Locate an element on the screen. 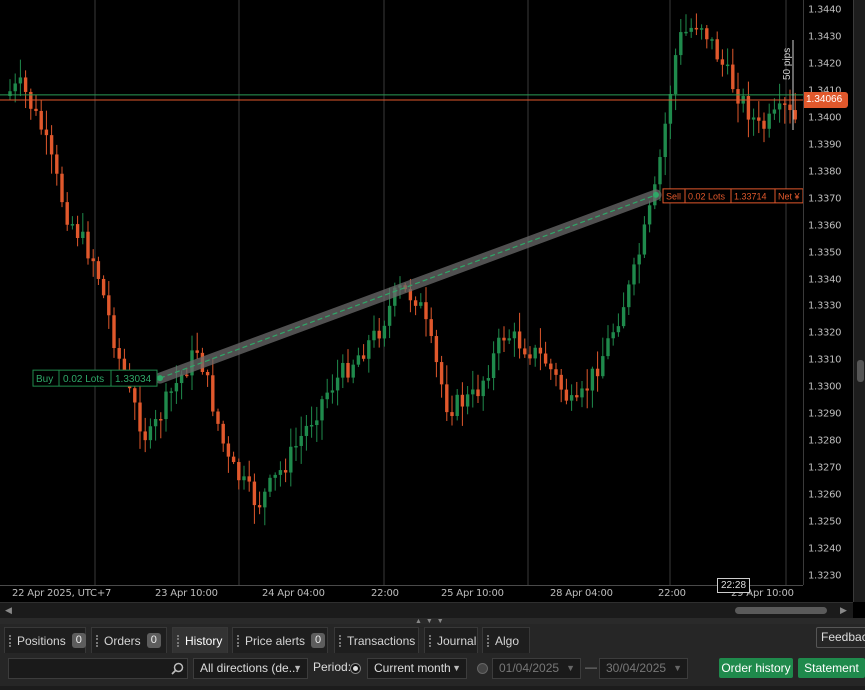 The width and height of the screenshot is (865, 690). price-tick-label: 1.3430 is located at coordinates (825, 37).